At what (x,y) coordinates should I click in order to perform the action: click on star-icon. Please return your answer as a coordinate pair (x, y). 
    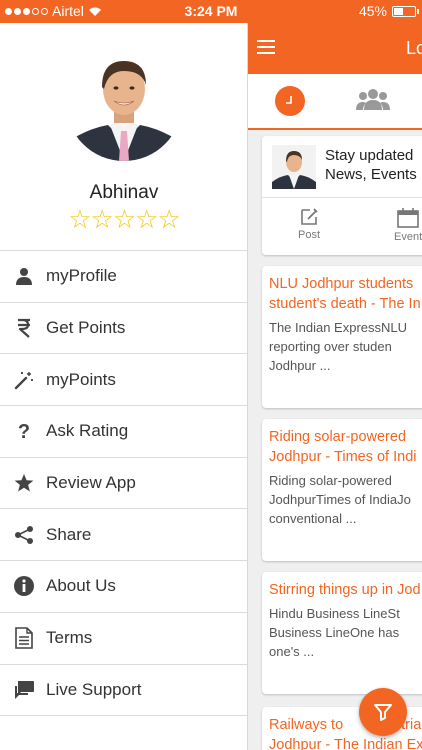
    Looking at the image, I should click on (23, 483).